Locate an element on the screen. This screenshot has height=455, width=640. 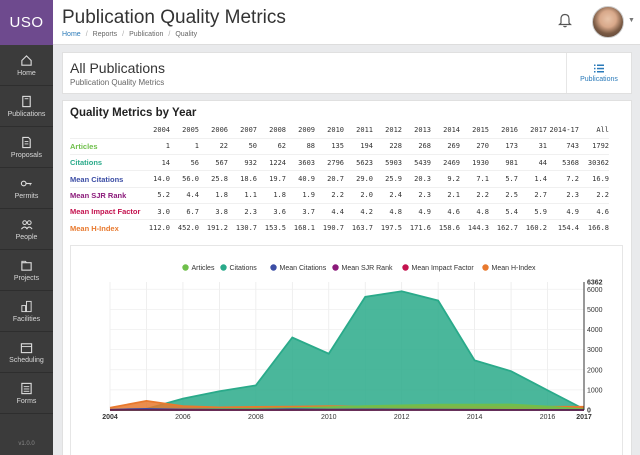
y-tick-label: 3000 is located at coordinates (595, 350).